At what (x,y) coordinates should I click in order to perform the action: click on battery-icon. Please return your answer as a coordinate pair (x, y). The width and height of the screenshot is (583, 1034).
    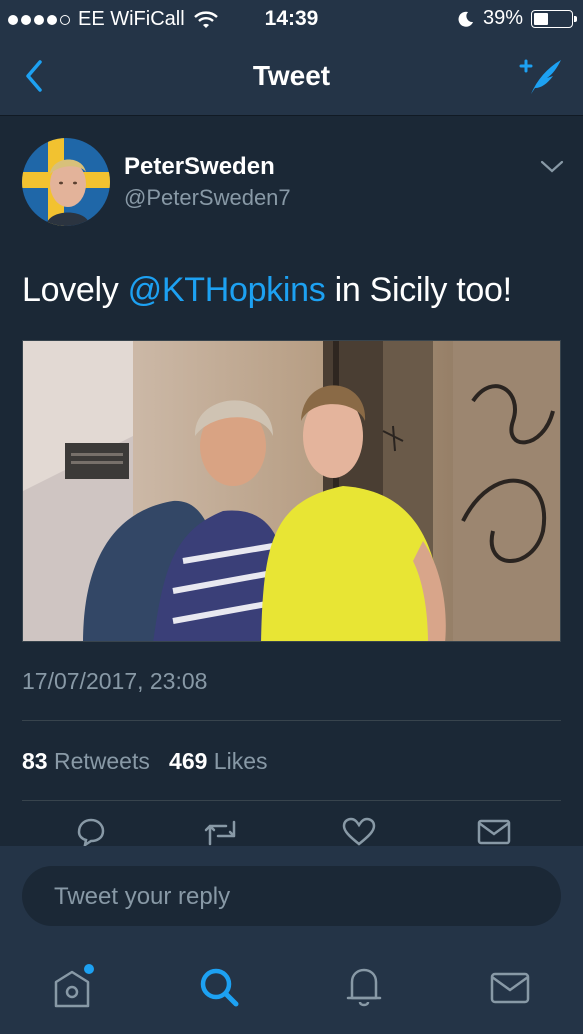
    Looking at the image, I should click on (554, 18).